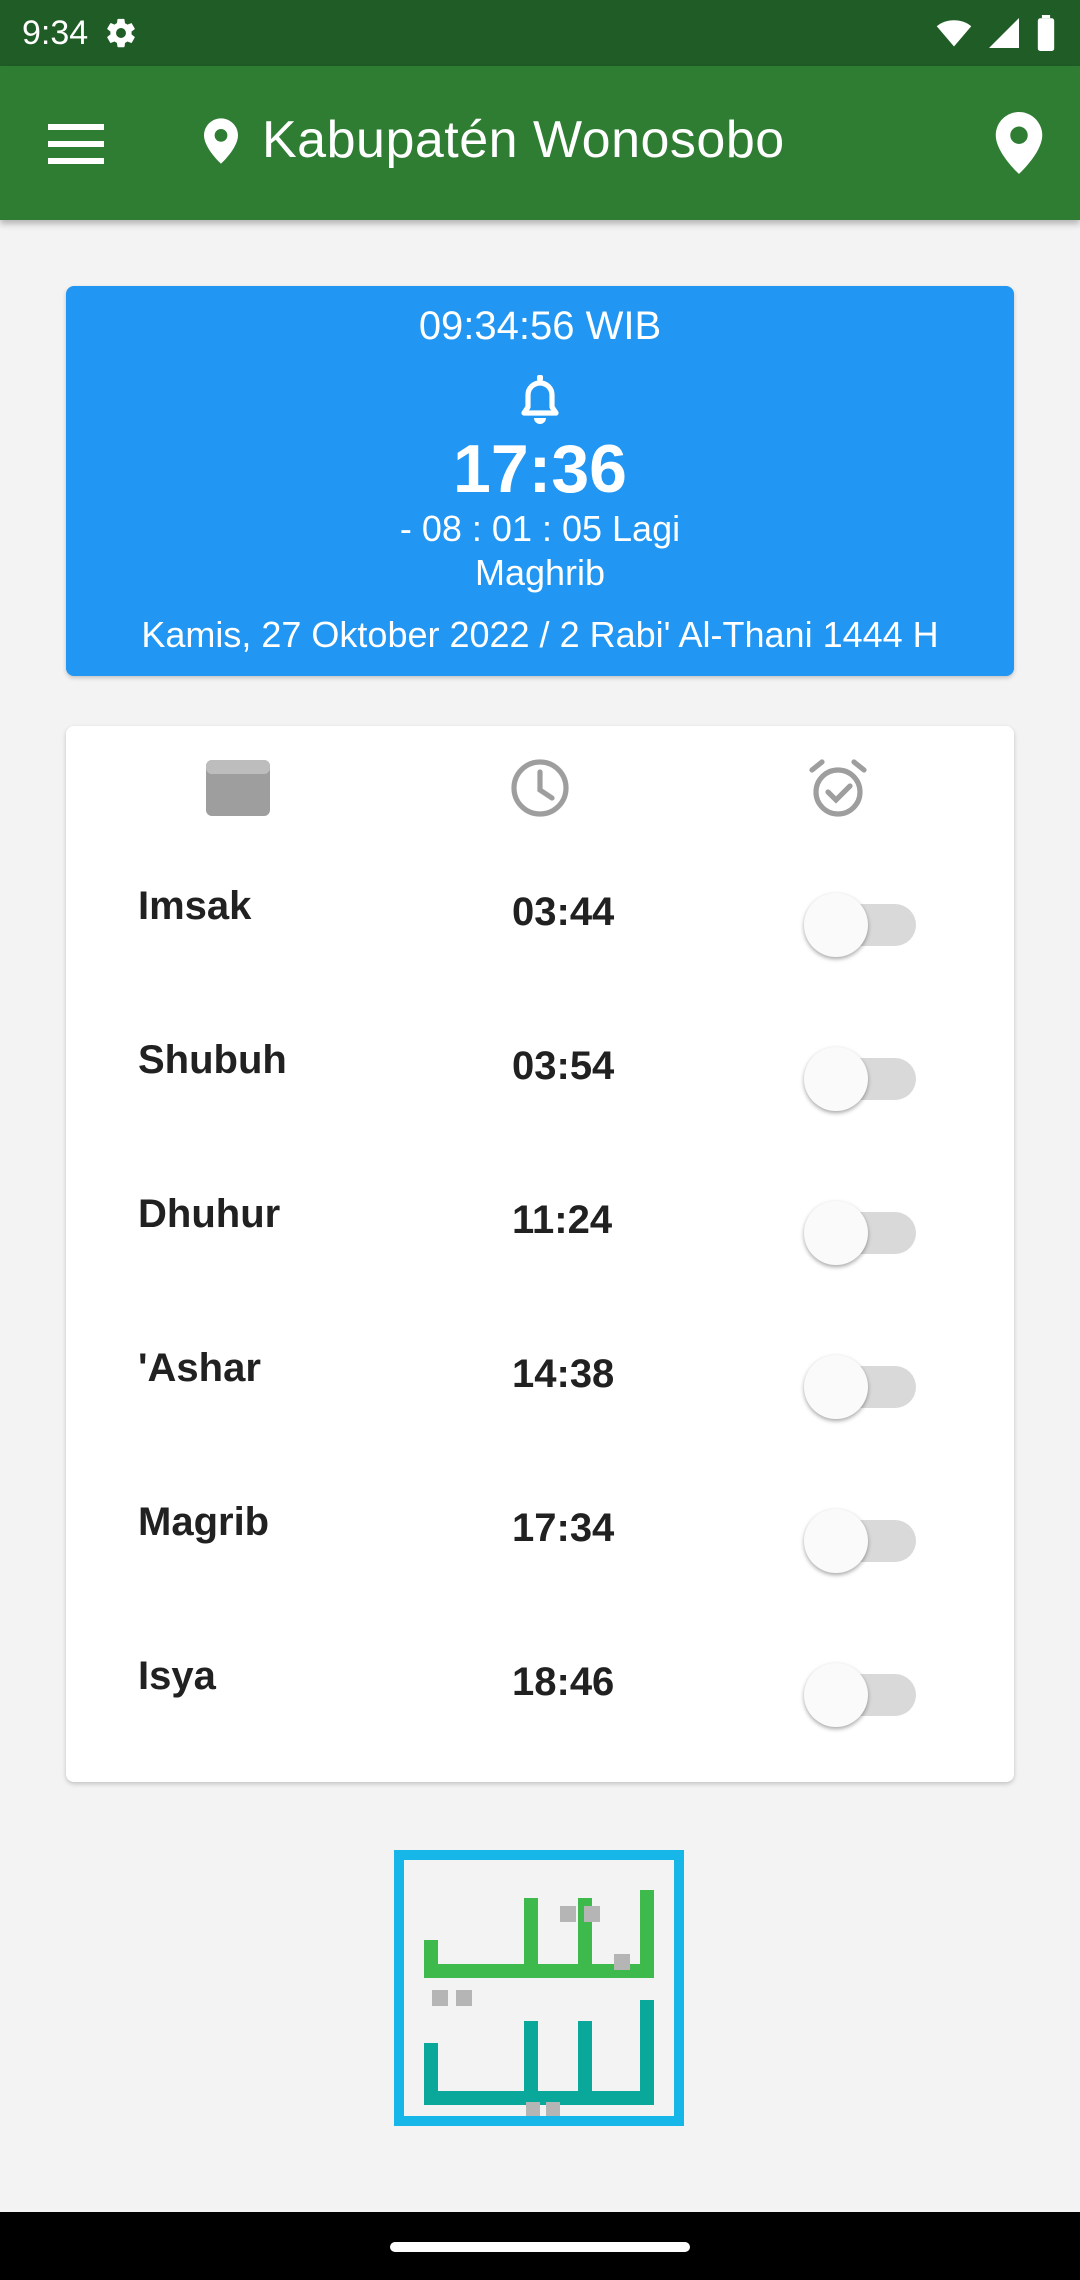  What do you see at coordinates (121, 33) in the screenshot?
I see `settings-gear-icon` at bounding box center [121, 33].